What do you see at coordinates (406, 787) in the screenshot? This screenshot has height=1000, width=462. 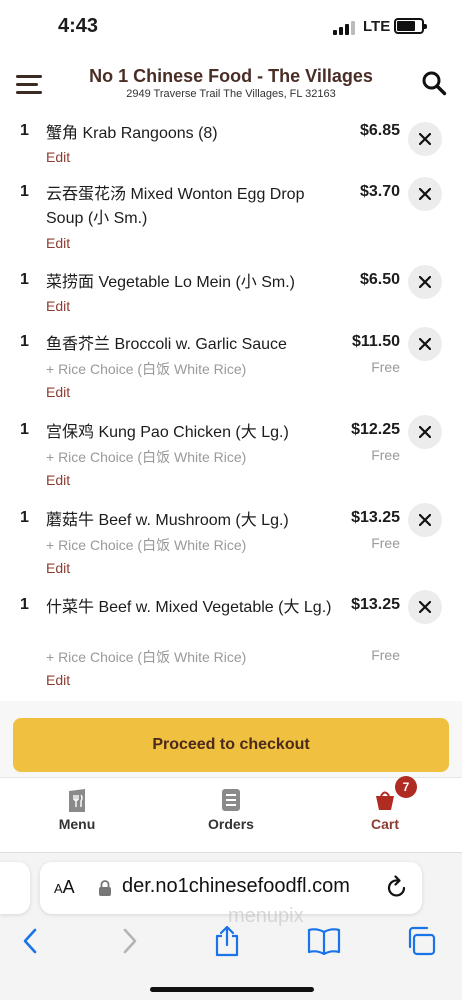 I see `cart-count-badge: 7` at bounding box center [406, 787].